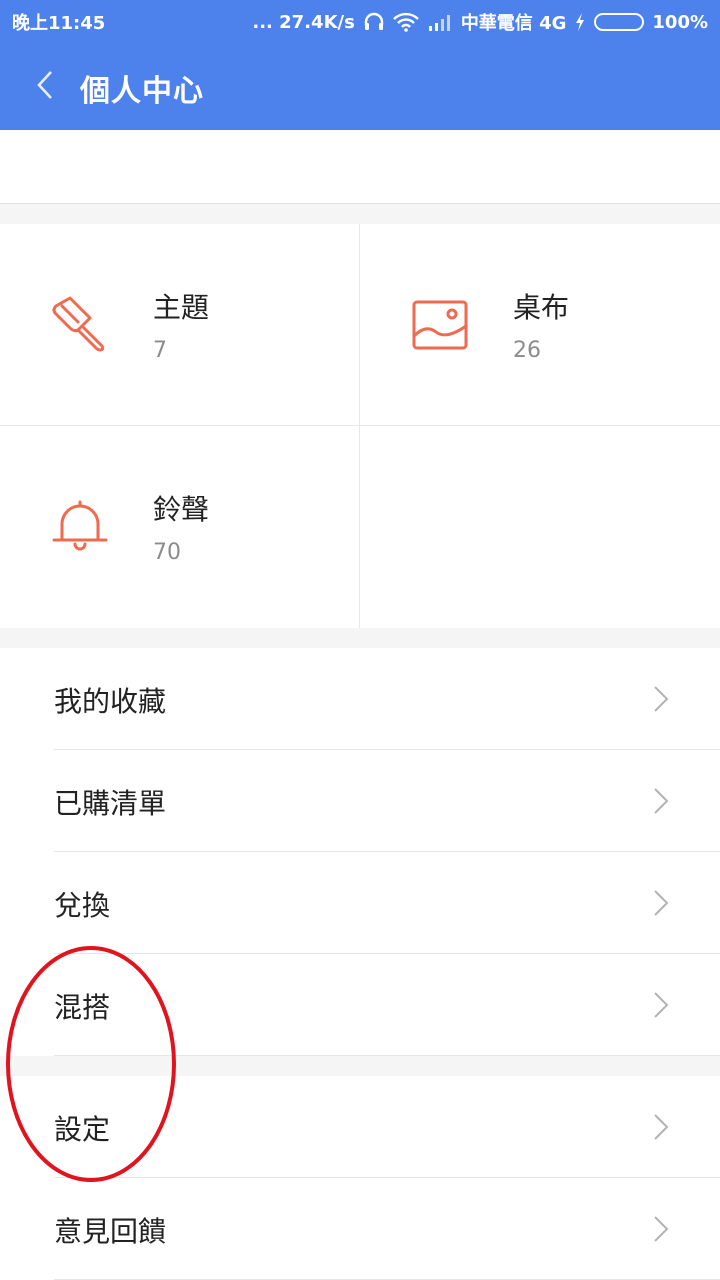 The height and width of the screenshot is (1280, 720). I want to click on list-item-label: 設定, so click(82, 1129).